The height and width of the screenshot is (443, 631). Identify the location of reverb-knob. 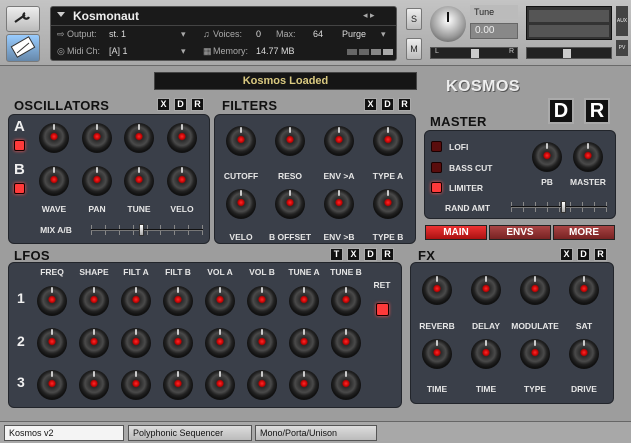
(437, 290).